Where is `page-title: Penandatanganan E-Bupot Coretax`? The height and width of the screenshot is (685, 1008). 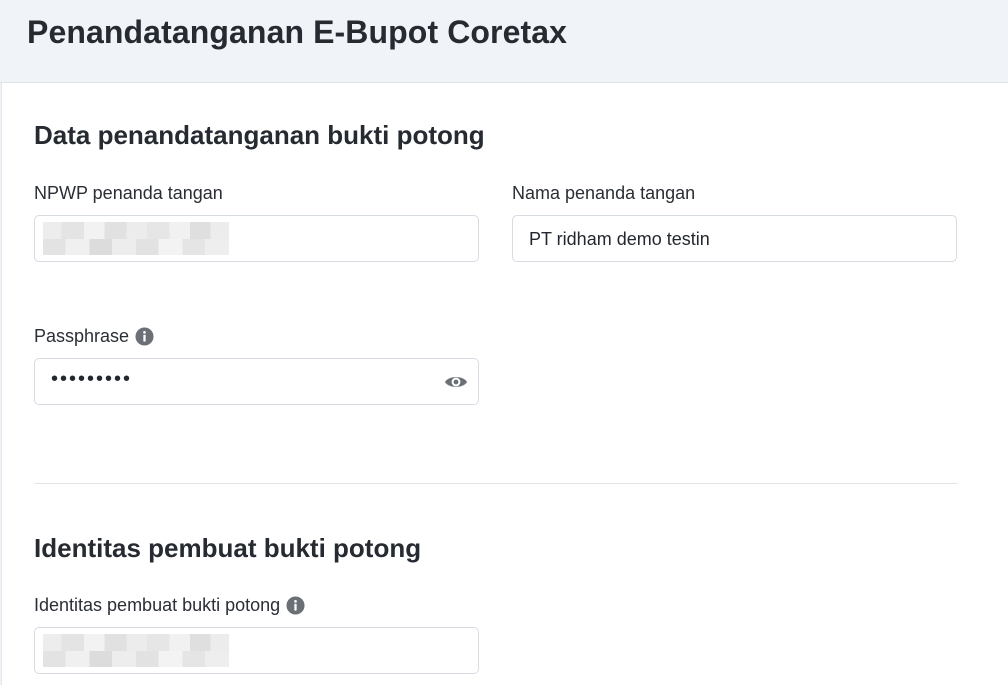
page-title: Penandatanganan E-Bupot Coretax is located at coordinates (297, 32).